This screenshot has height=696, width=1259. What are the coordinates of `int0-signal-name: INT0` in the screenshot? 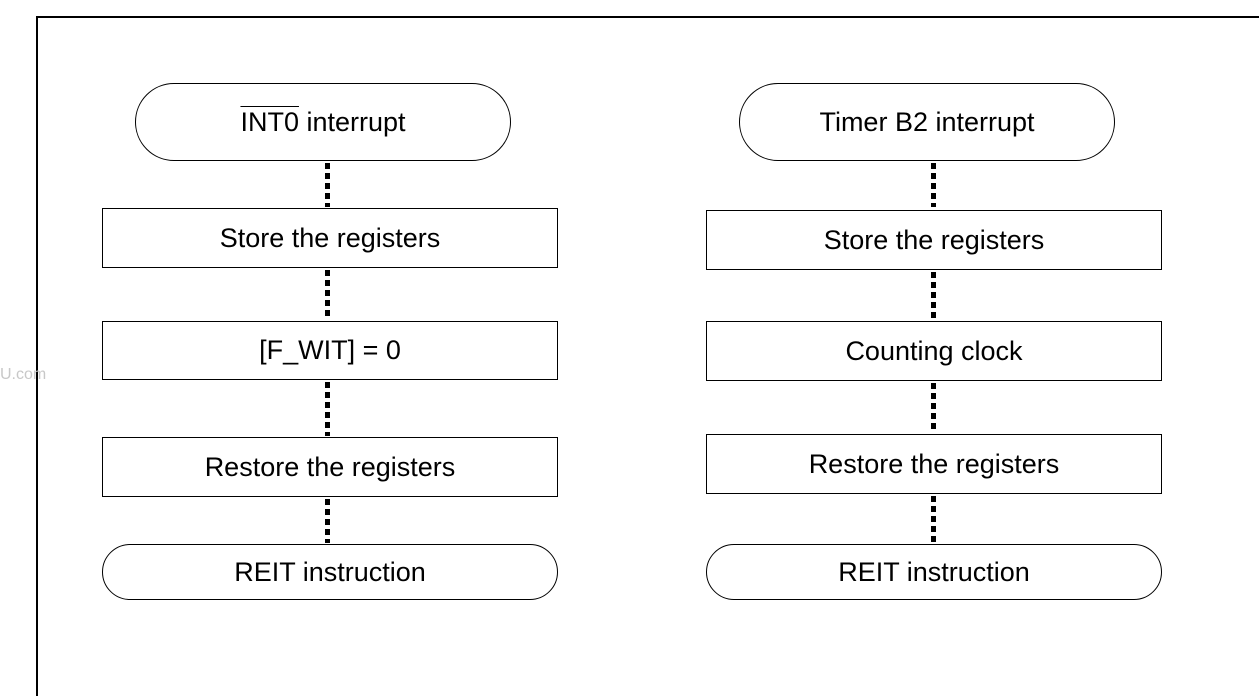 It's located at (269, 121).